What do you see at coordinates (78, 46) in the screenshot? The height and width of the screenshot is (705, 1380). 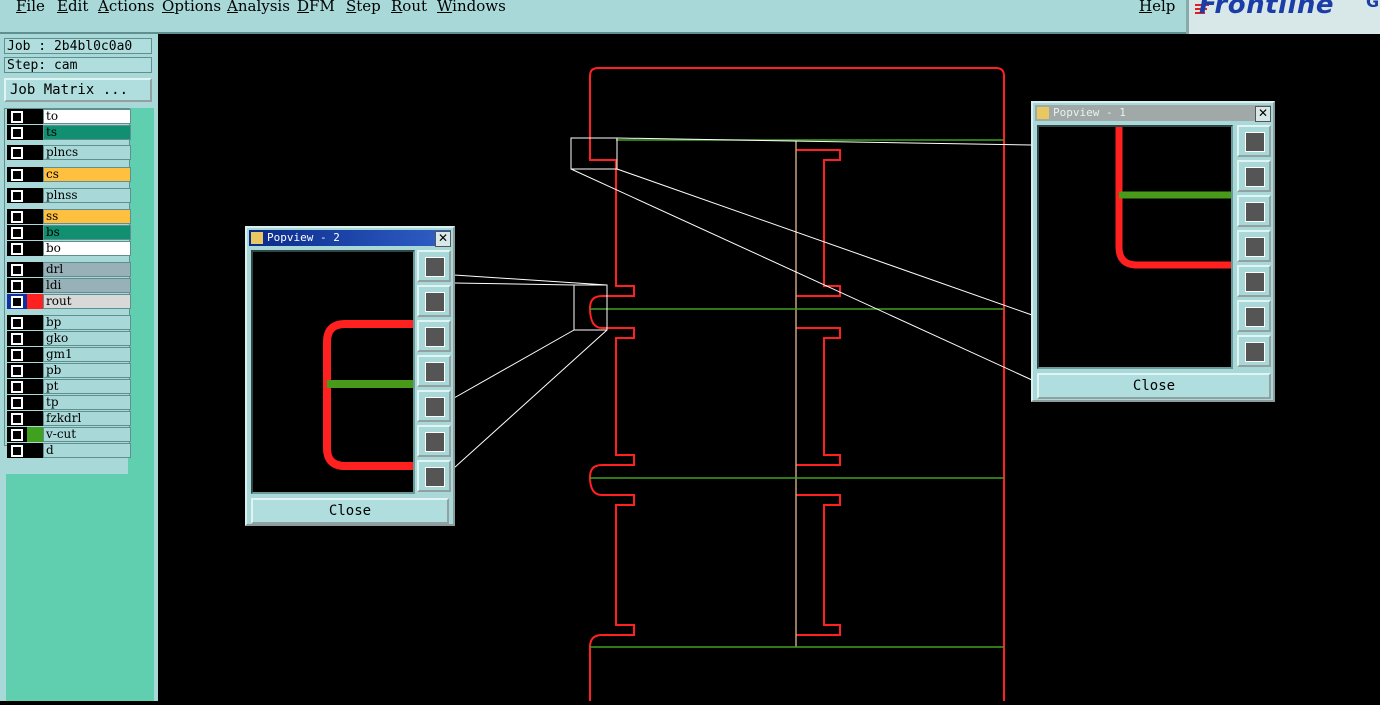 I see `job-label: Job : 2b4bl0c0a0` at bounding box center [78, 46].